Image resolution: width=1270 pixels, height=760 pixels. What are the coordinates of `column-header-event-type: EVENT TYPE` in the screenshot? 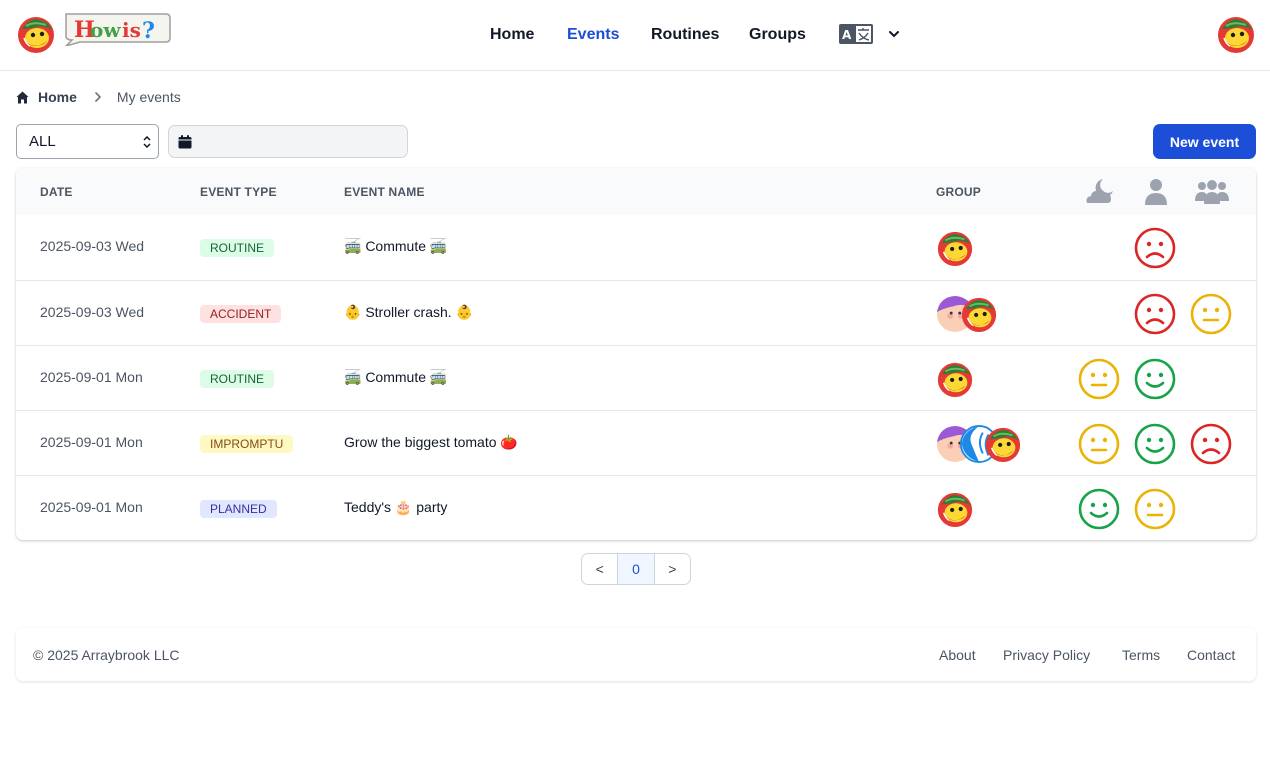 It's located at (238, 192).